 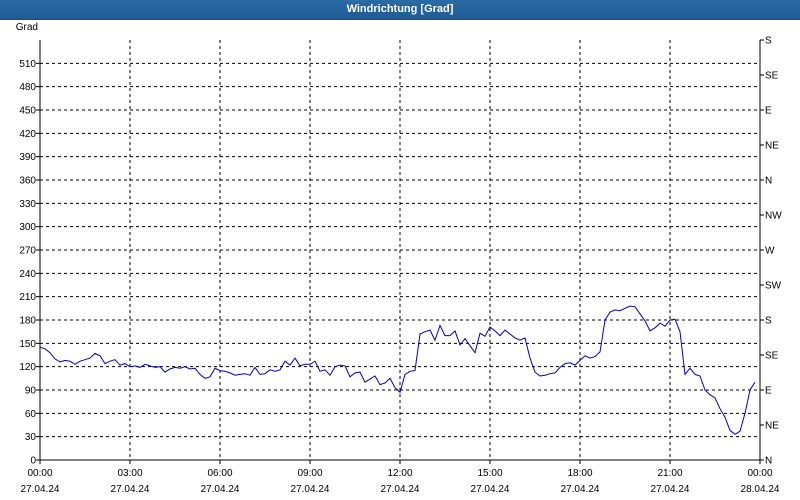 I want to click on y-tick-label: 0, so click(x=33, y=461).